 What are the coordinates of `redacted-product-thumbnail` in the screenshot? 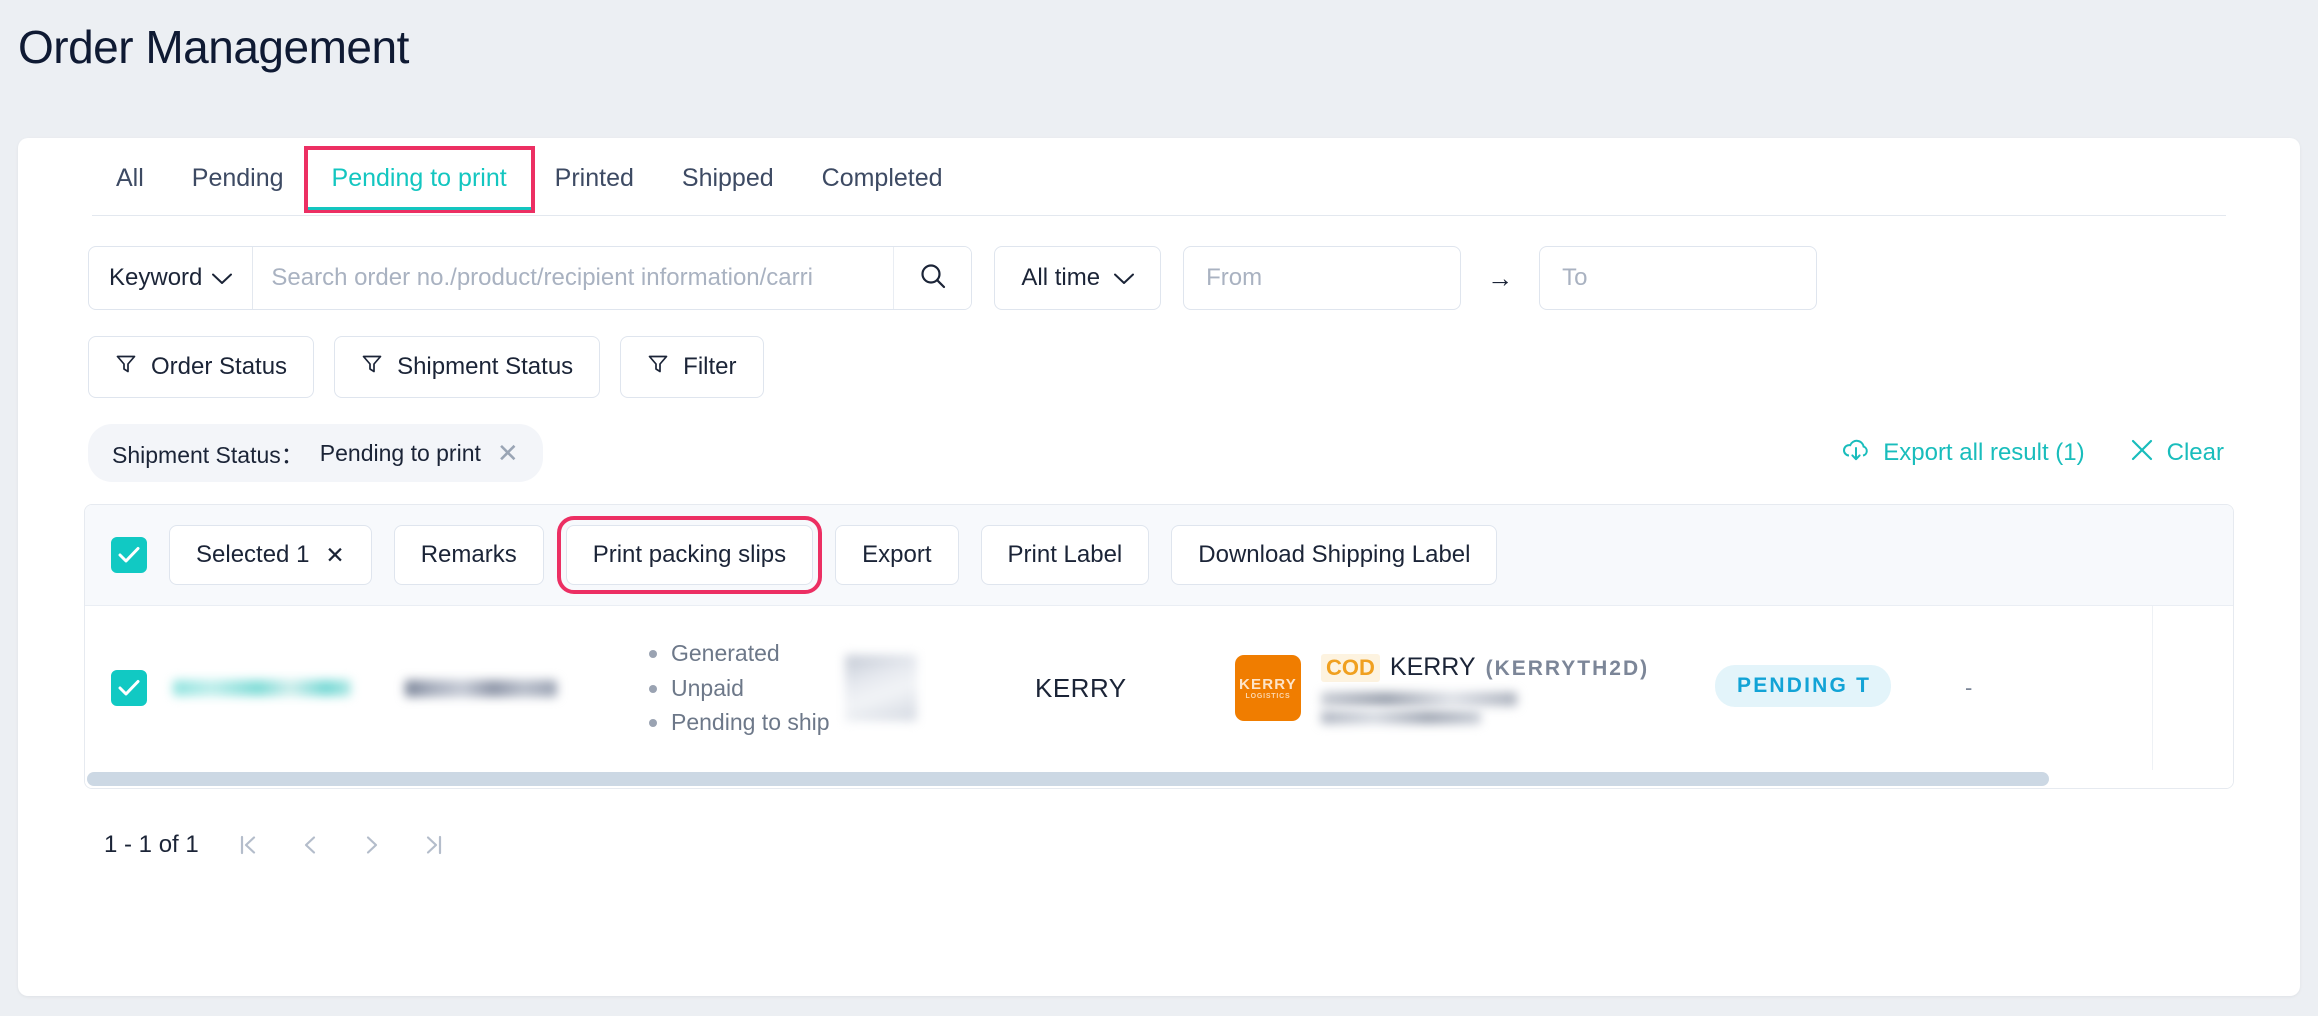 It's located at (881, 688).